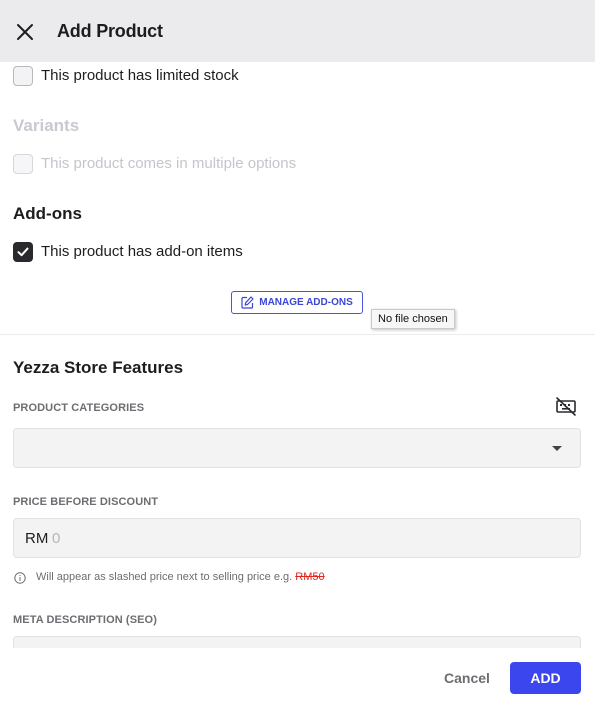 The image size is (595, 703). I want to click on manage-addons-button: MANAGE ADD-ONS, so click(297, 302).